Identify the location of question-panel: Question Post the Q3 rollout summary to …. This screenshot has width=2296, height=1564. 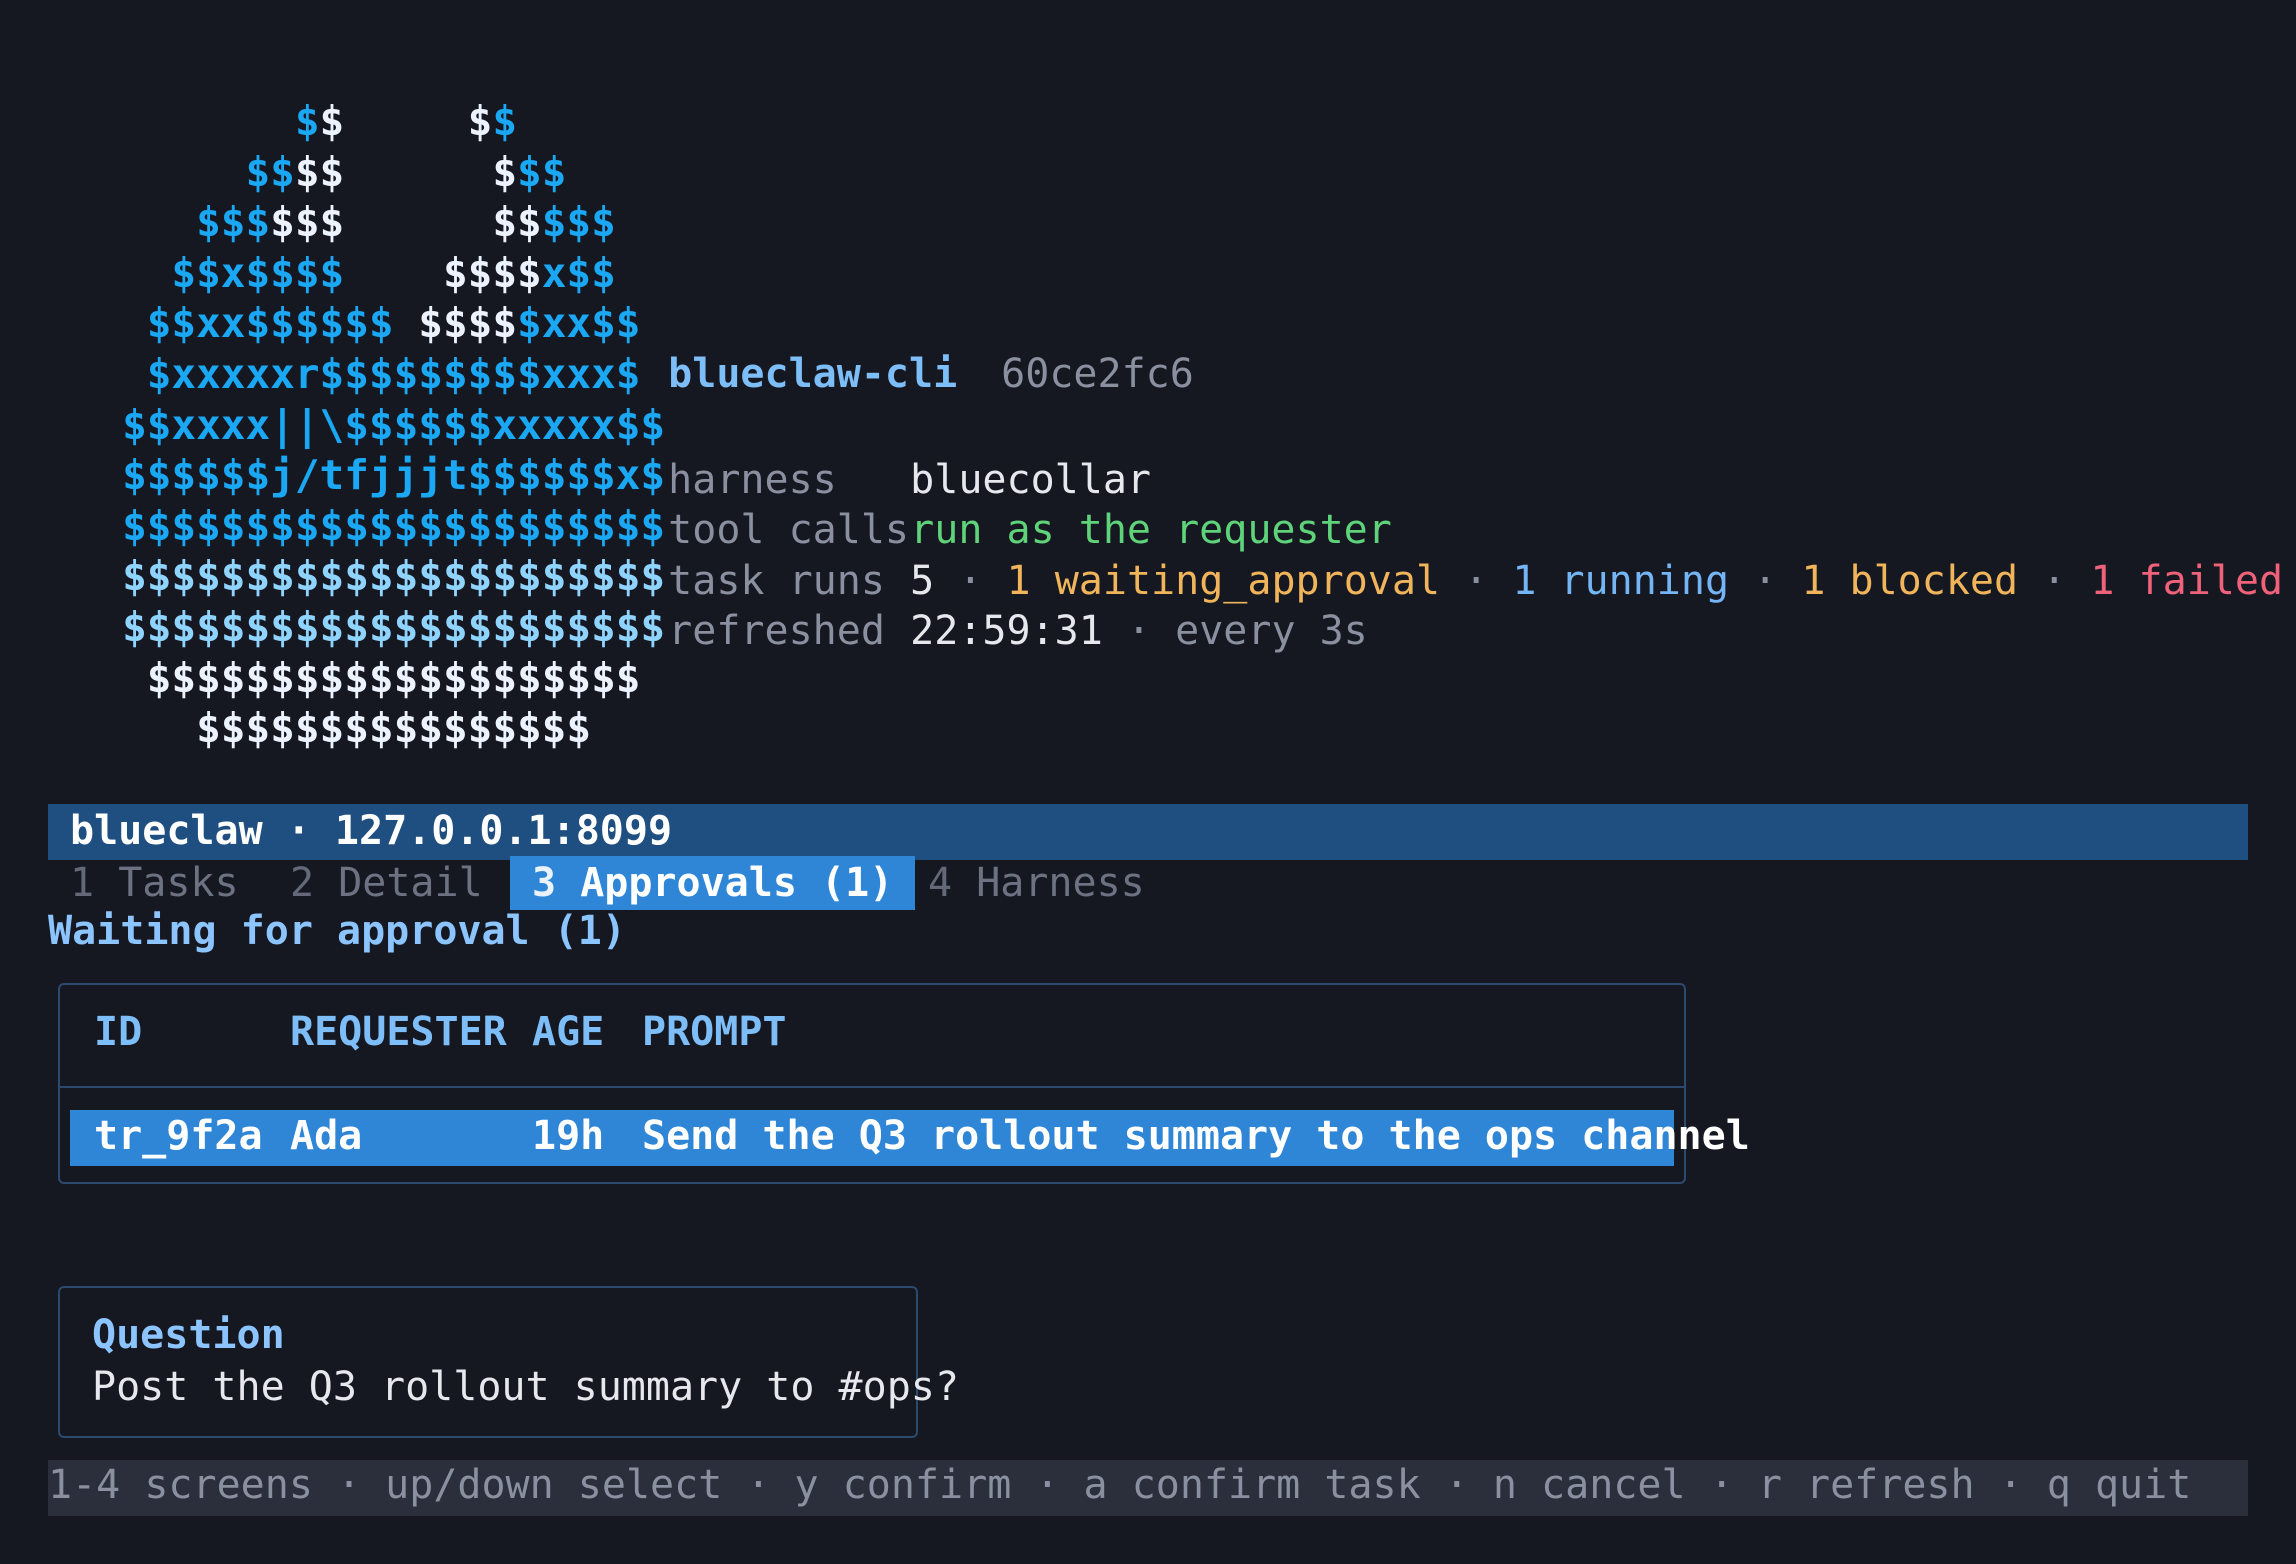
(508, 1362).